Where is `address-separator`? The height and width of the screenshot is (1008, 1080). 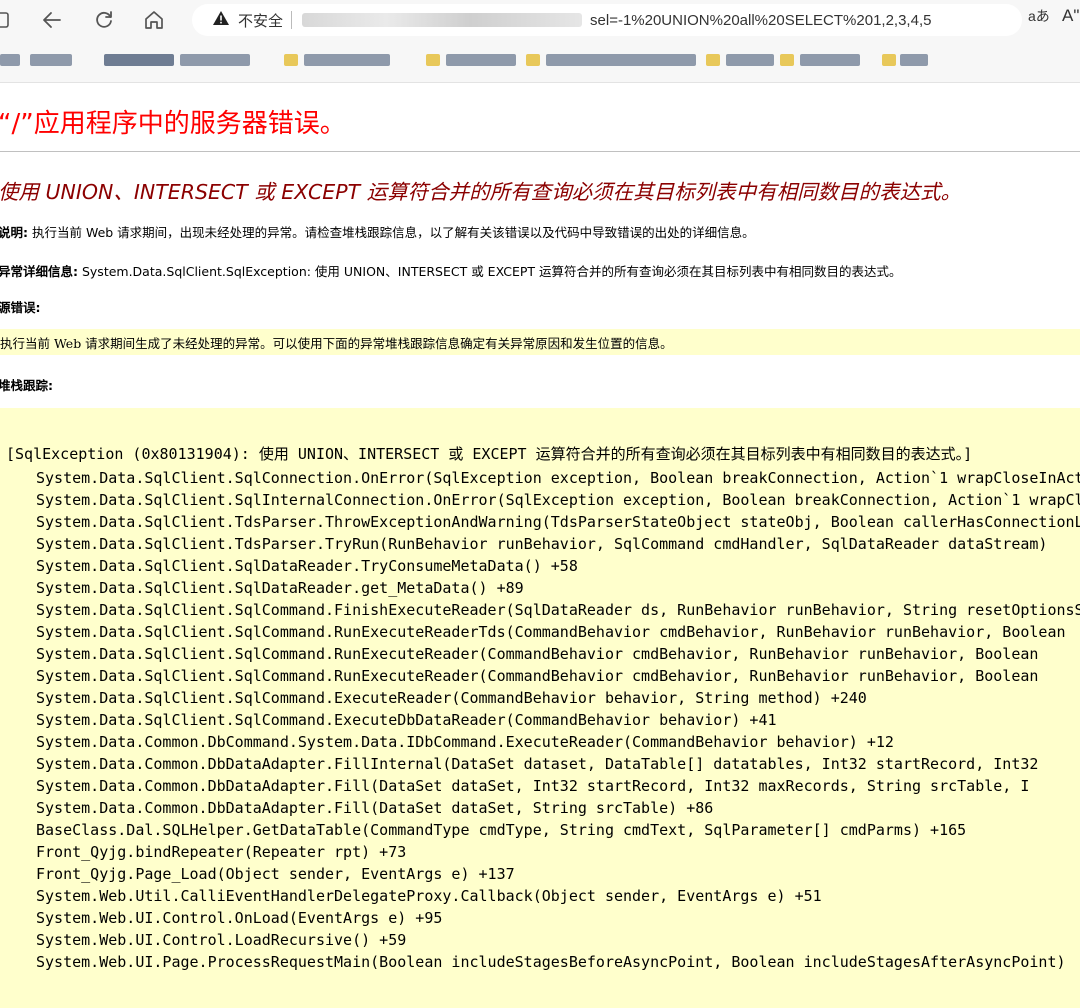
address-separator is located at coordinates (292, 20).